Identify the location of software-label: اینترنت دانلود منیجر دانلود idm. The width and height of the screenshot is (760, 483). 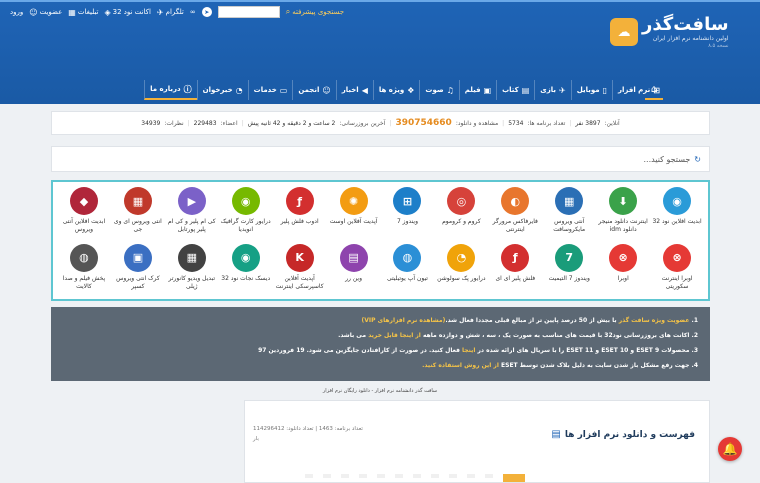
(623, 225).